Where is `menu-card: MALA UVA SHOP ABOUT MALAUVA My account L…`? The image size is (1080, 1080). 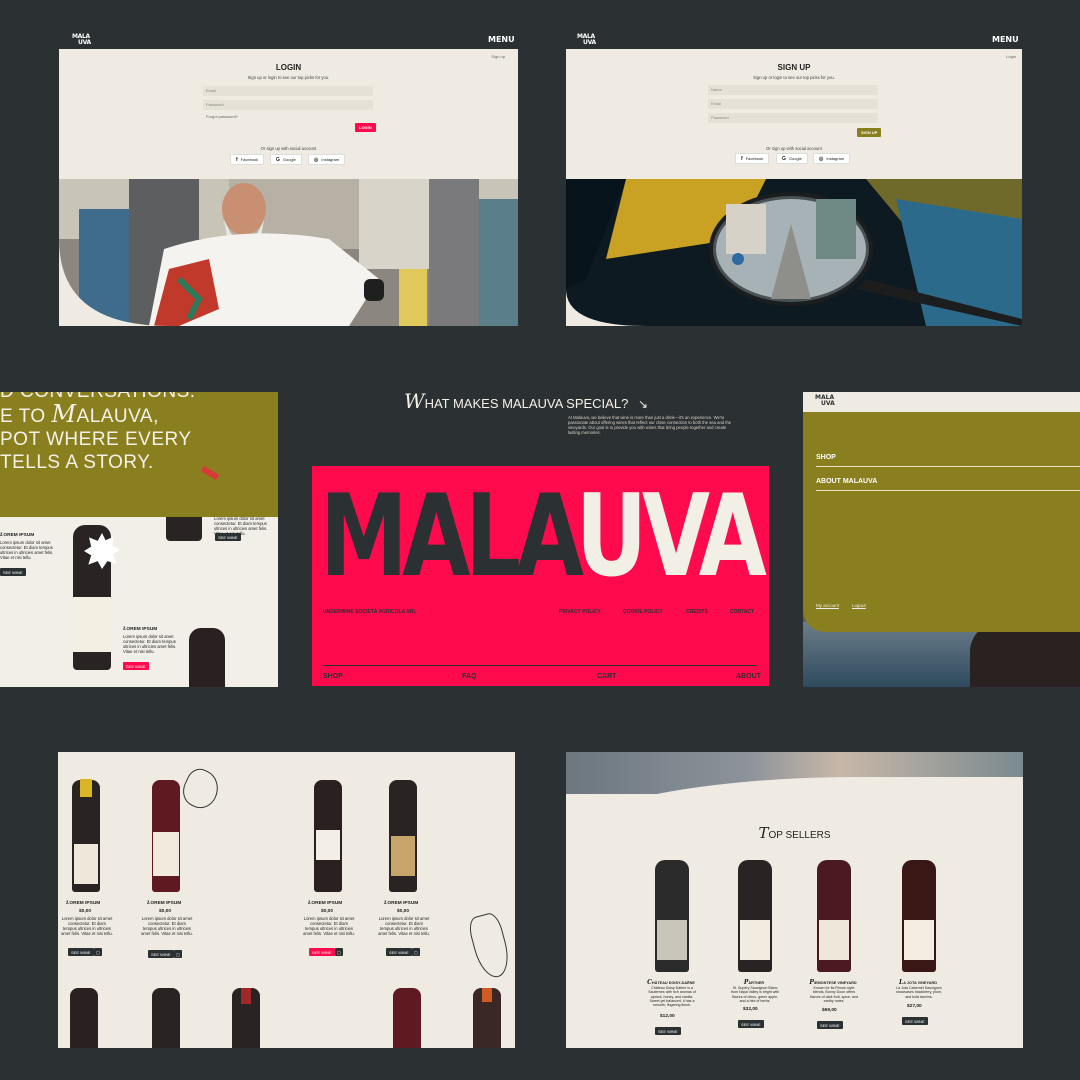 menu-card: MALA UVA SHOP ABOUT MALAUVA My account L… is located at coordinates (941, 539).